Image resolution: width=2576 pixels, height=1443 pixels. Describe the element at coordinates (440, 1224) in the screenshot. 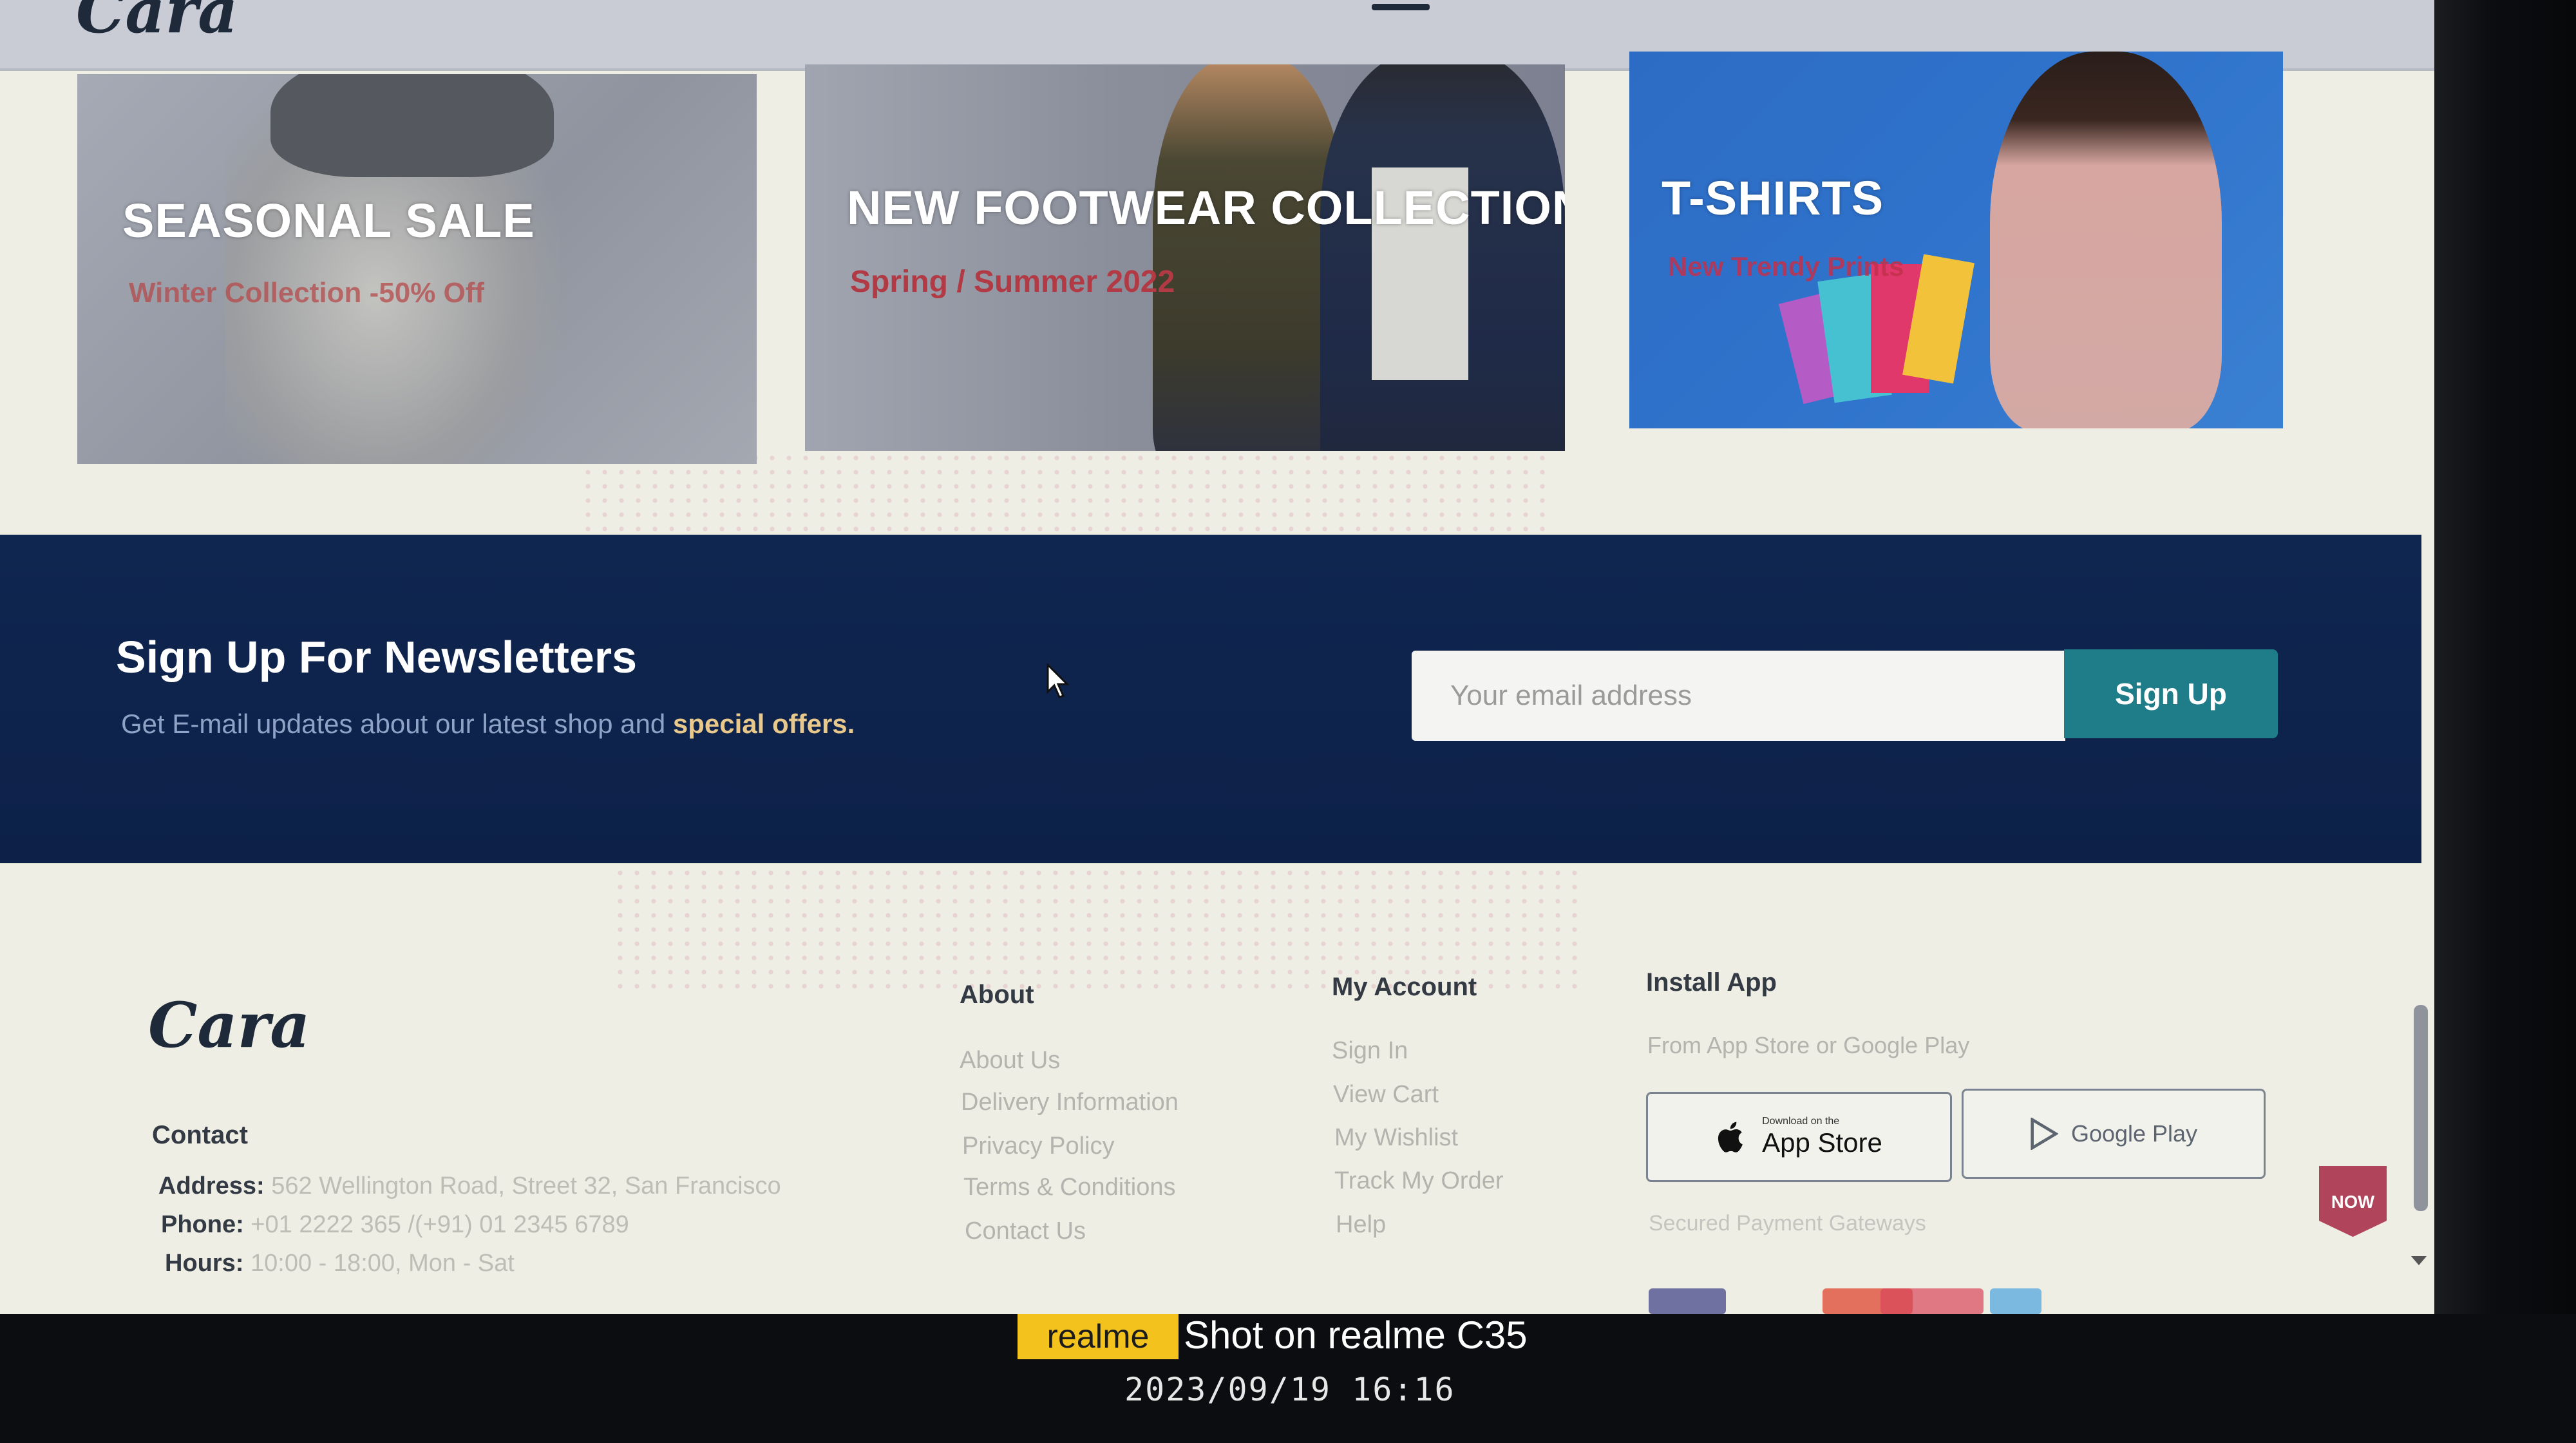

I see `phone-value: +01 2222 365 /(+91) 01 2345 6789` at that location.